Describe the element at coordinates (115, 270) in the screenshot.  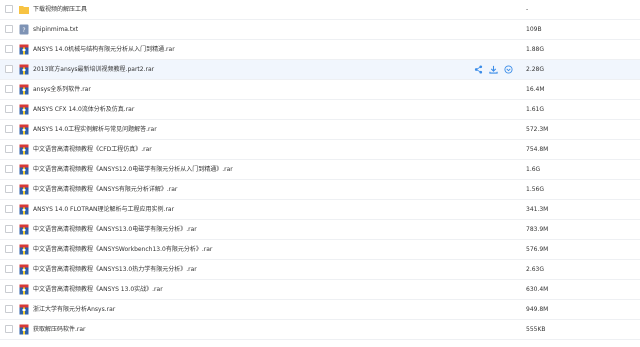
I see `file-name-link: 中文语音高清视频教程《ANSYS13.0热力学有限元分析》.rar` at that location.